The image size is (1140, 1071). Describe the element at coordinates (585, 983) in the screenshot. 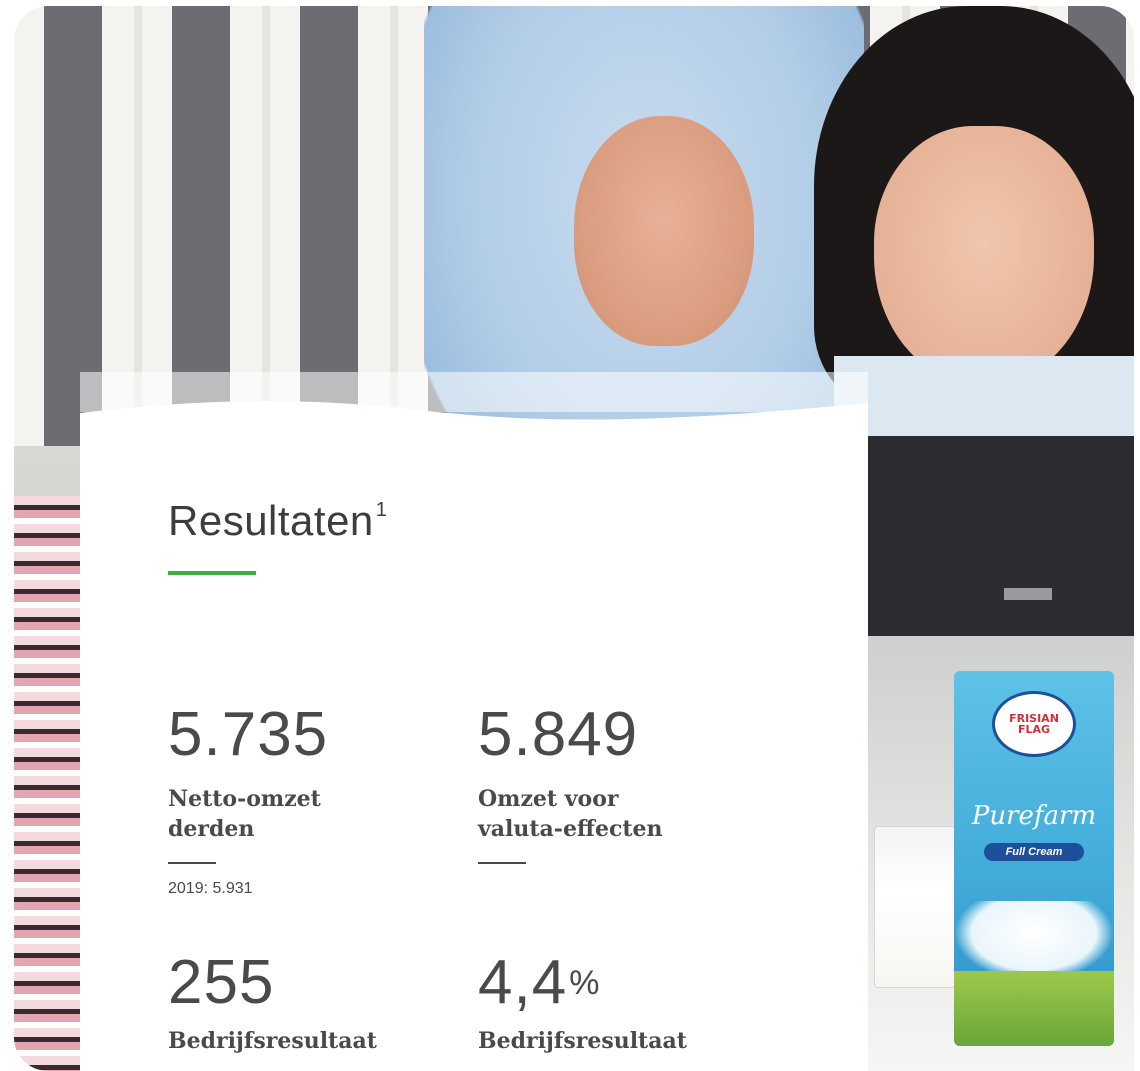

I see `kpi-unit: %` at that location.